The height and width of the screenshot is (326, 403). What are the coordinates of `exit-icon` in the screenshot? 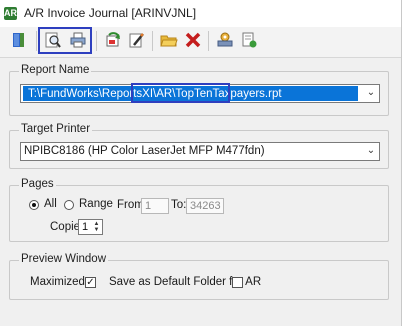 It's located at (19, 41).